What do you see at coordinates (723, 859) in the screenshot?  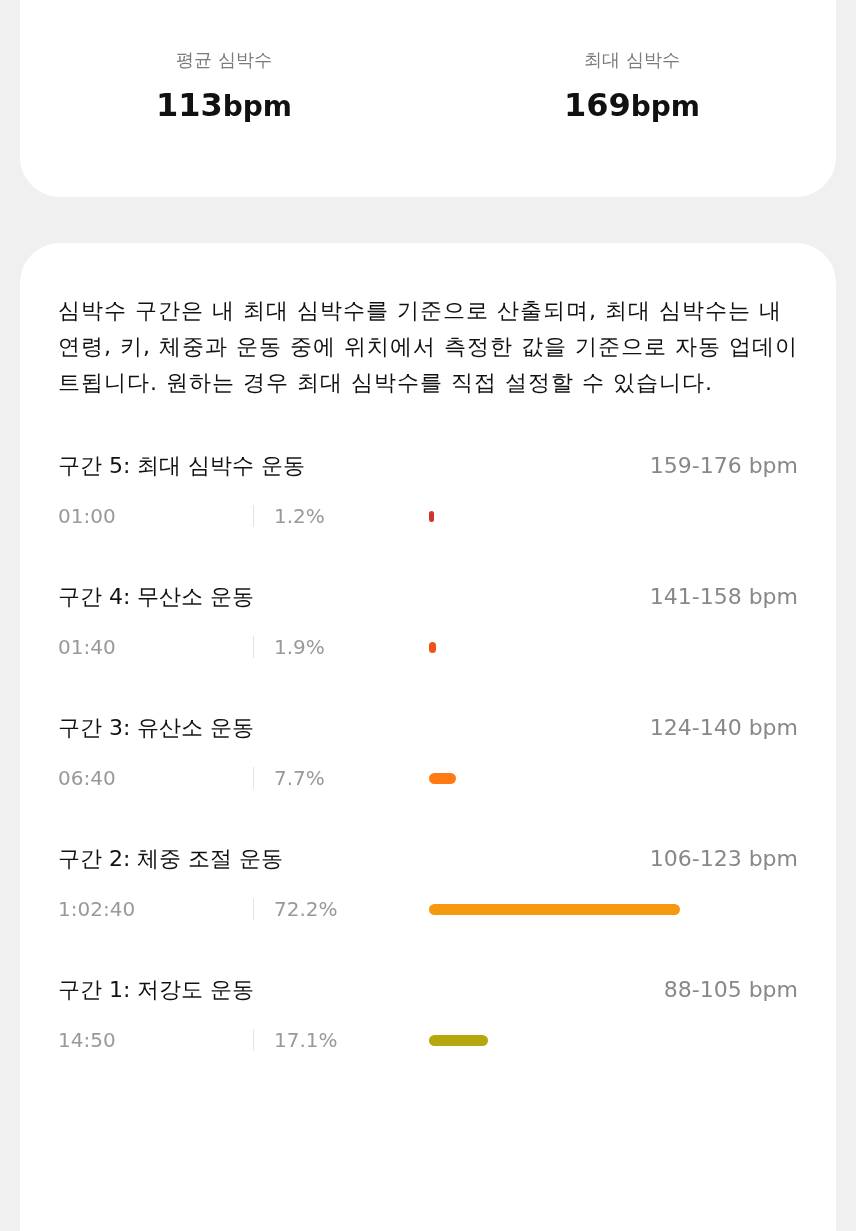 I see `zone-range: 106-123 bpm` at bounding box center [723, 859].